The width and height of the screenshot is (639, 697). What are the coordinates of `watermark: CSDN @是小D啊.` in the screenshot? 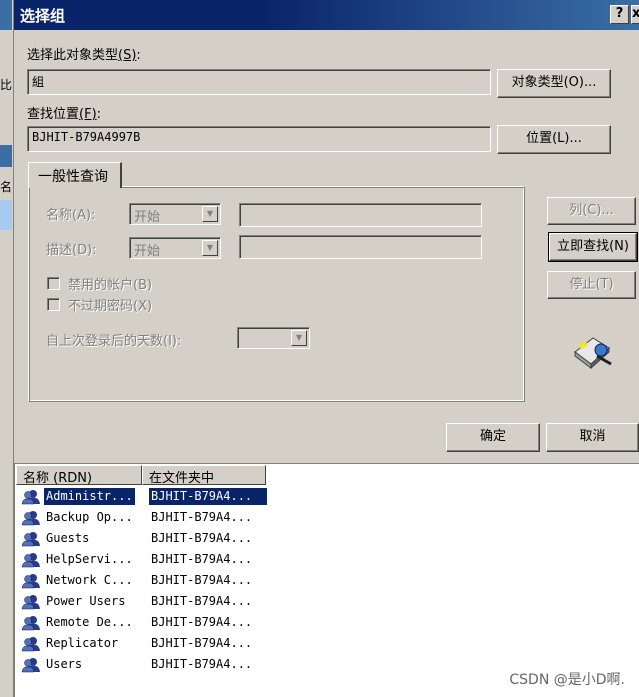 It's located at (567, 680).